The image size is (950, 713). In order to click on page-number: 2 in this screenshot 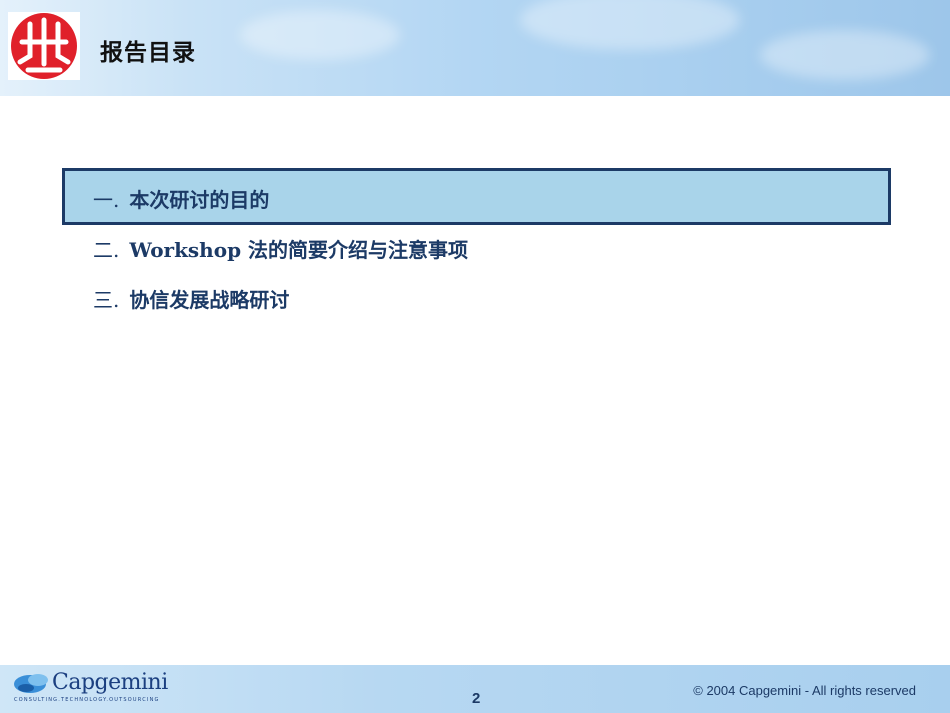, I will do `click(476, 698)`.